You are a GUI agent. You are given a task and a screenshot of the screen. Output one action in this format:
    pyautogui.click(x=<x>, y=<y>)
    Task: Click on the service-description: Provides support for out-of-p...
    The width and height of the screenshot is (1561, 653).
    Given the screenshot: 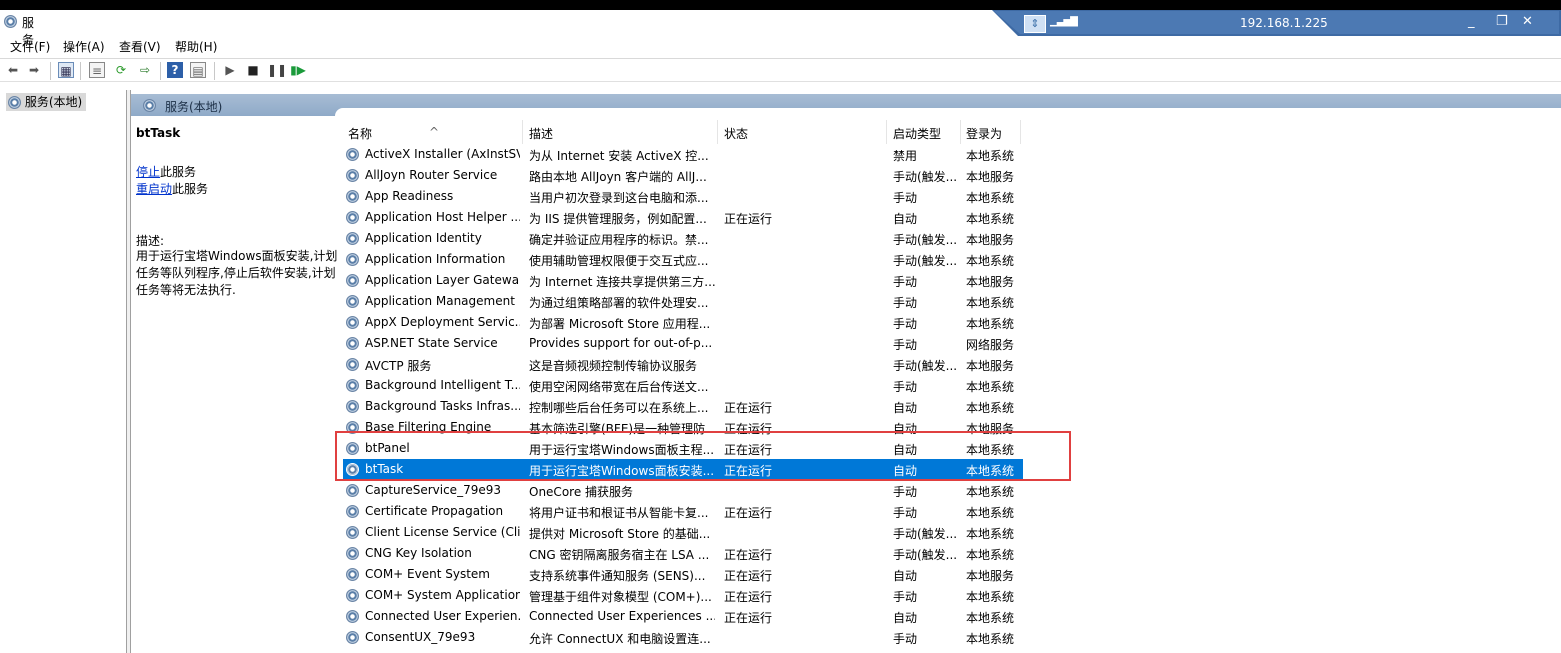 What is the action you would take?
    pyautogui.click(x=621, y=343)
    